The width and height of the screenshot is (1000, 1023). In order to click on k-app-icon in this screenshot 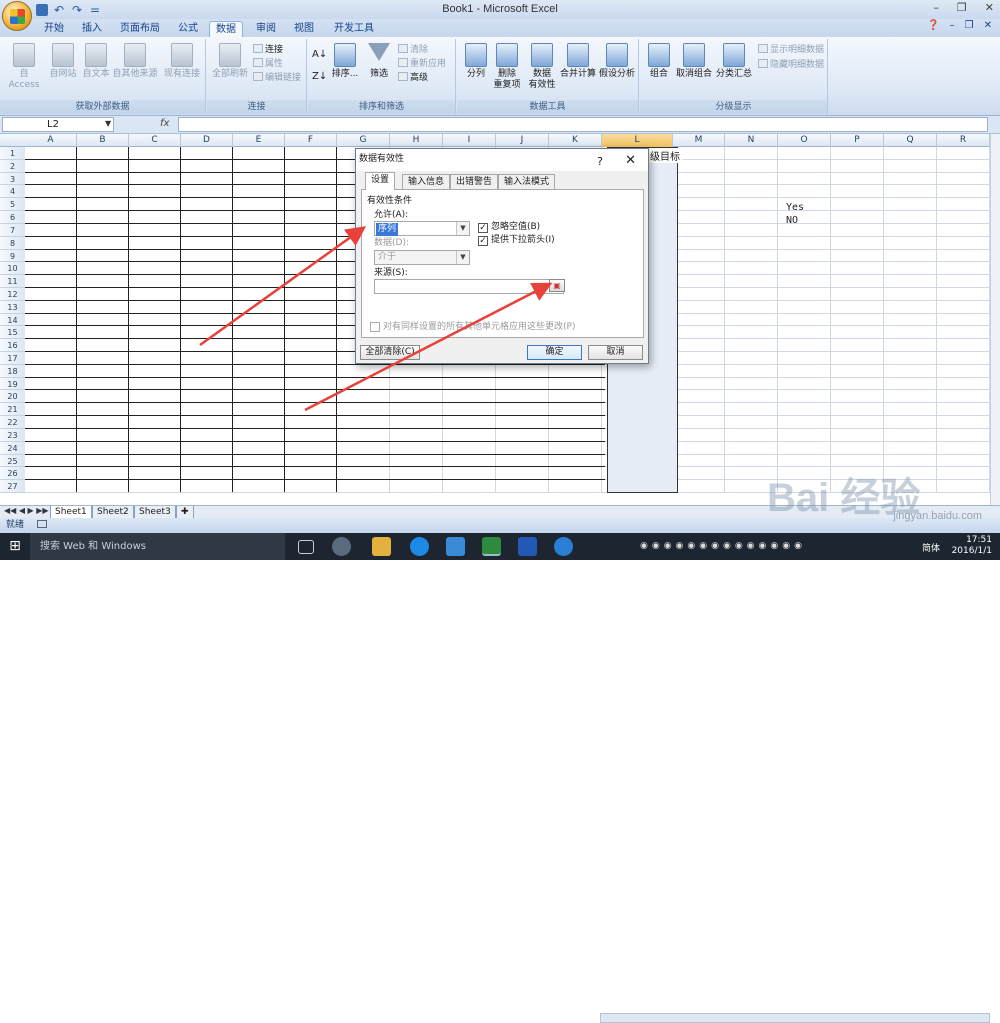, I will do `click(563, 546)`.